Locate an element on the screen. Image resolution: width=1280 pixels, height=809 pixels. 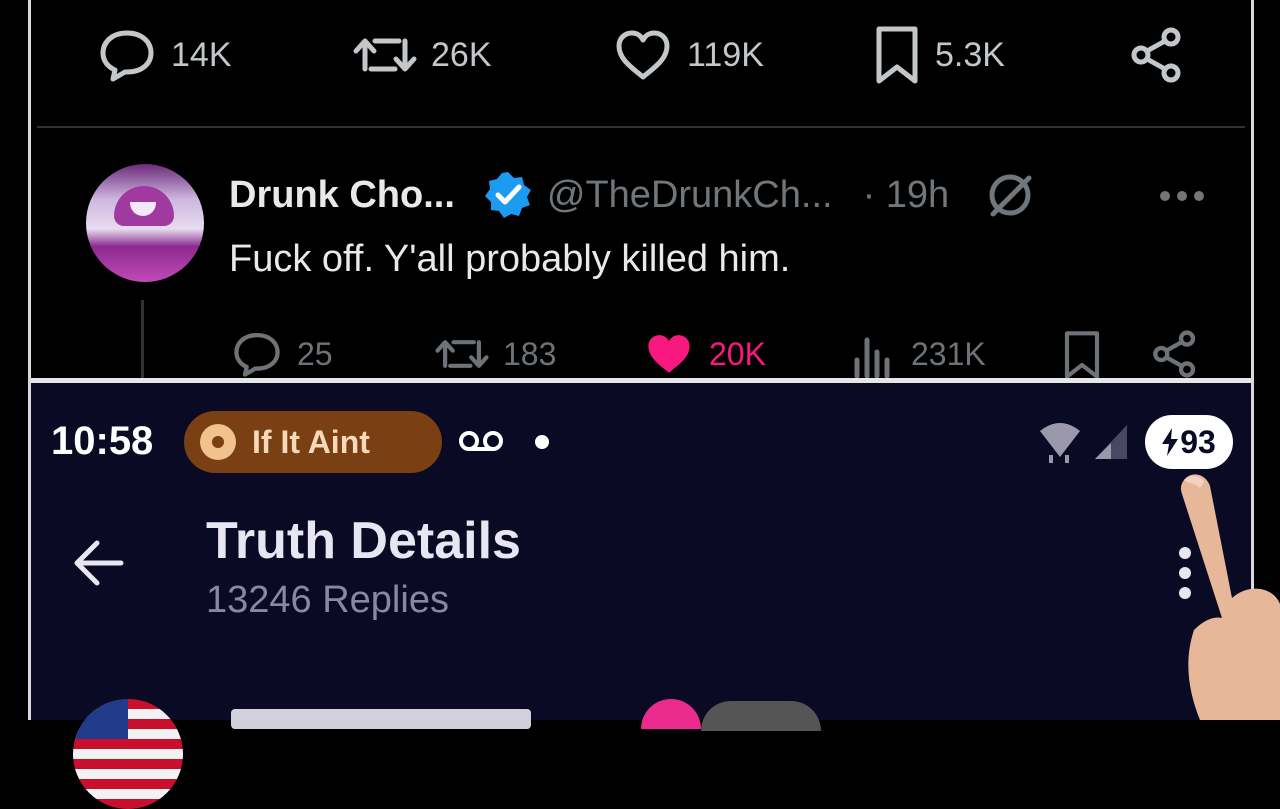
repost-count: 26K is located at coordinates (461, 54).